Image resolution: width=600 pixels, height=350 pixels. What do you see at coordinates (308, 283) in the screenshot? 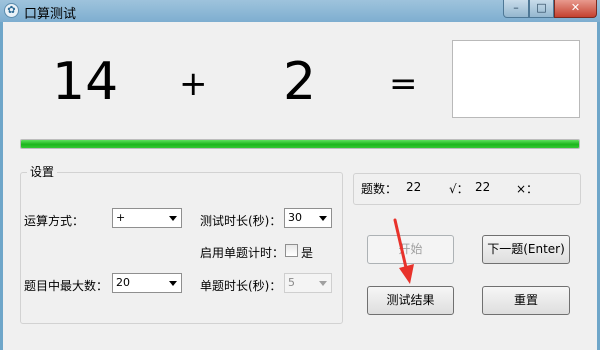
I see `per-question-duration-select: 5` at bounding box center [308, 283].